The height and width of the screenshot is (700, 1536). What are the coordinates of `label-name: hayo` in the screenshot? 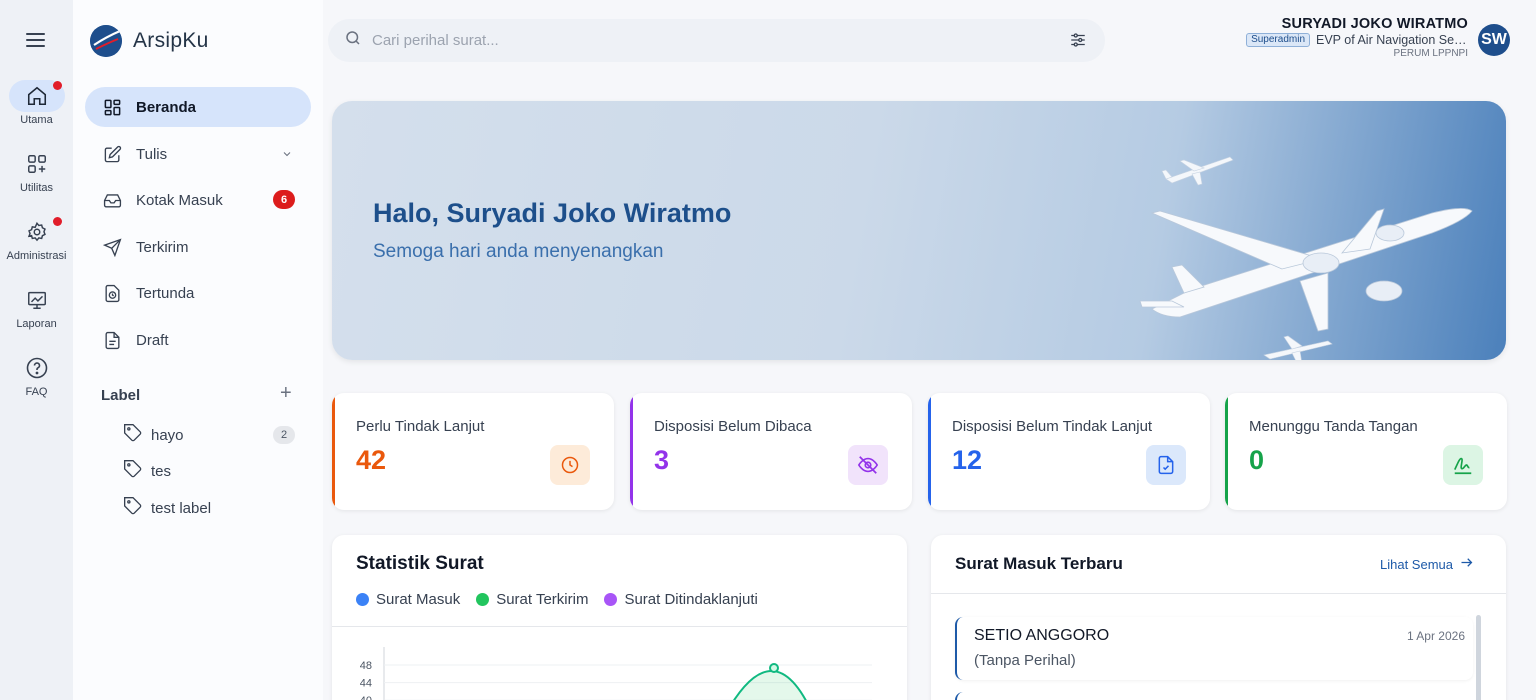 It's located at (167, 435).